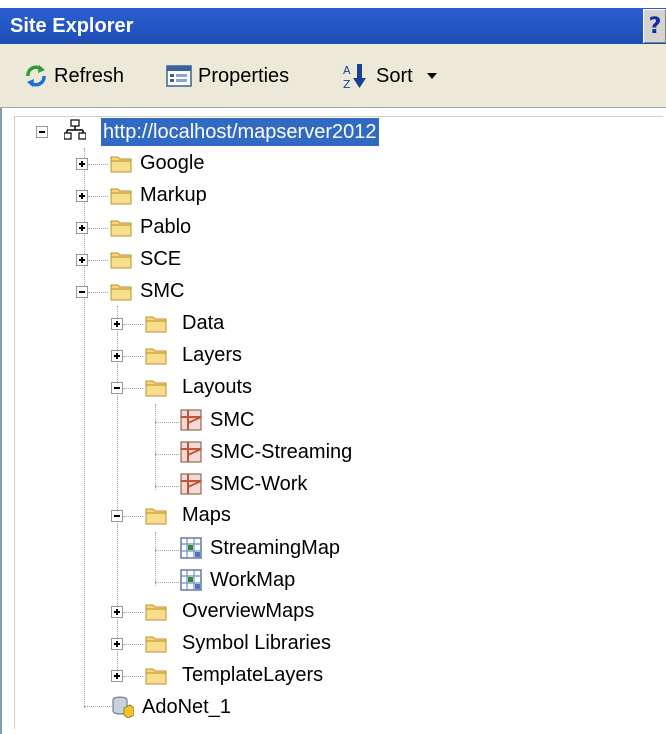 The width and height of the screenshot is (666, 734). Describe the element at coordinates (206, 515) in the screenshot. I see `tree-node-label: Maps` at that location.